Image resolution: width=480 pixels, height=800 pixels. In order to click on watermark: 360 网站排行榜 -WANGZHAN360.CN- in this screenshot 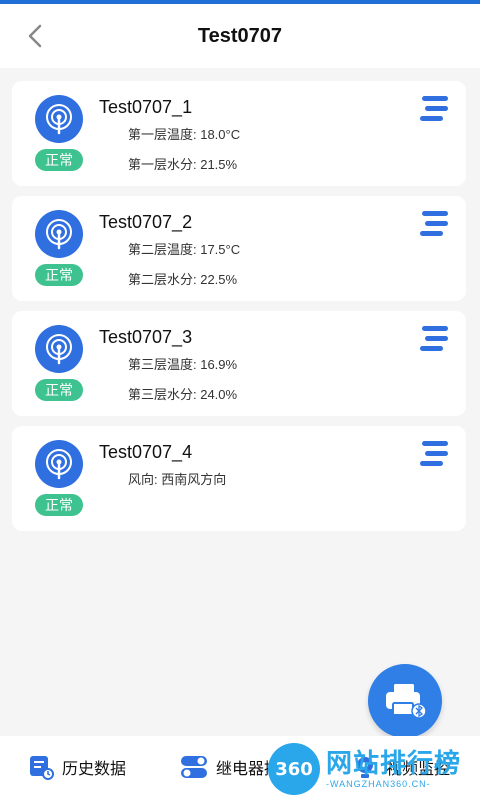, I will do `click(373, 769)`.